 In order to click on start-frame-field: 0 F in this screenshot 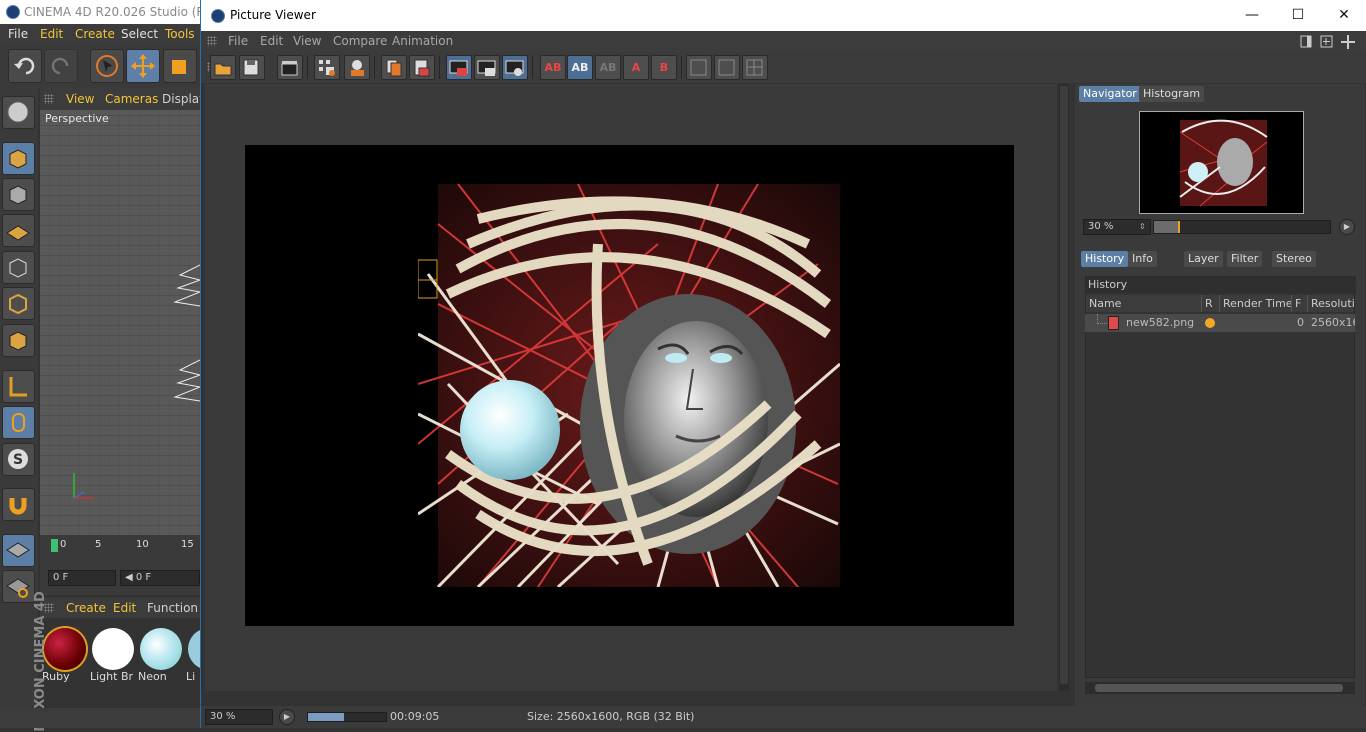, I will do `click(82, 578)`.